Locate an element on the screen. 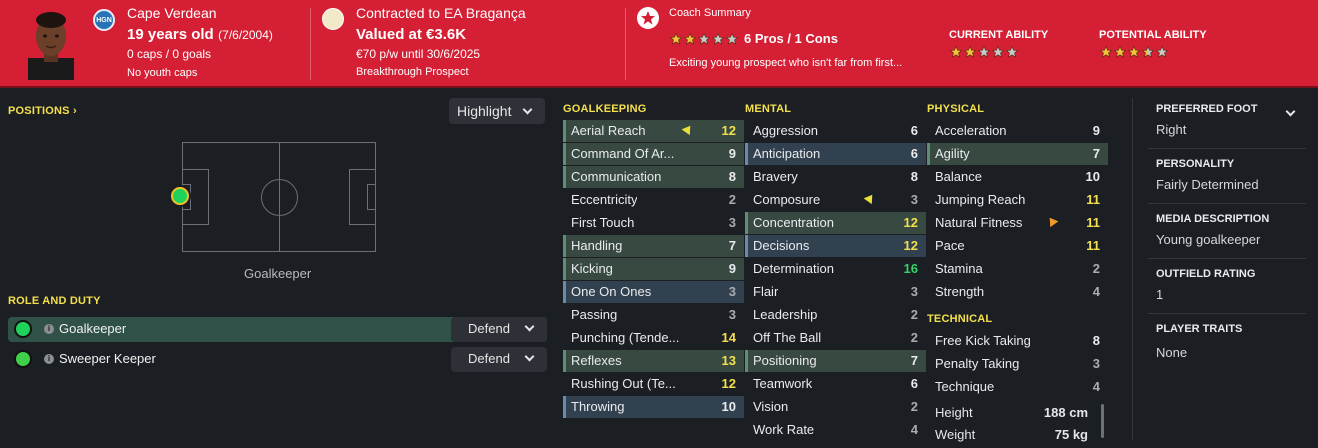 Image resolution: width=1318 pixels, height=448 pixels. attribute-row: Free Kick Taking 8 is located at coordinates (1017, 341).